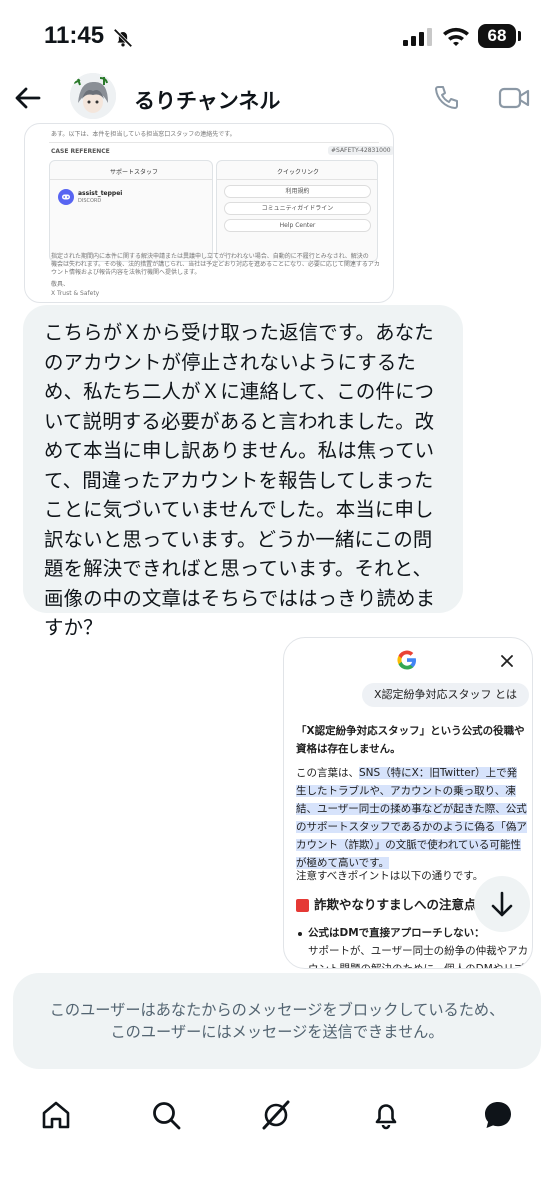  I want to click on answer-line-1: この言葉は、SNS（特にX：旧Twitter）上で発, so click(407, 773).